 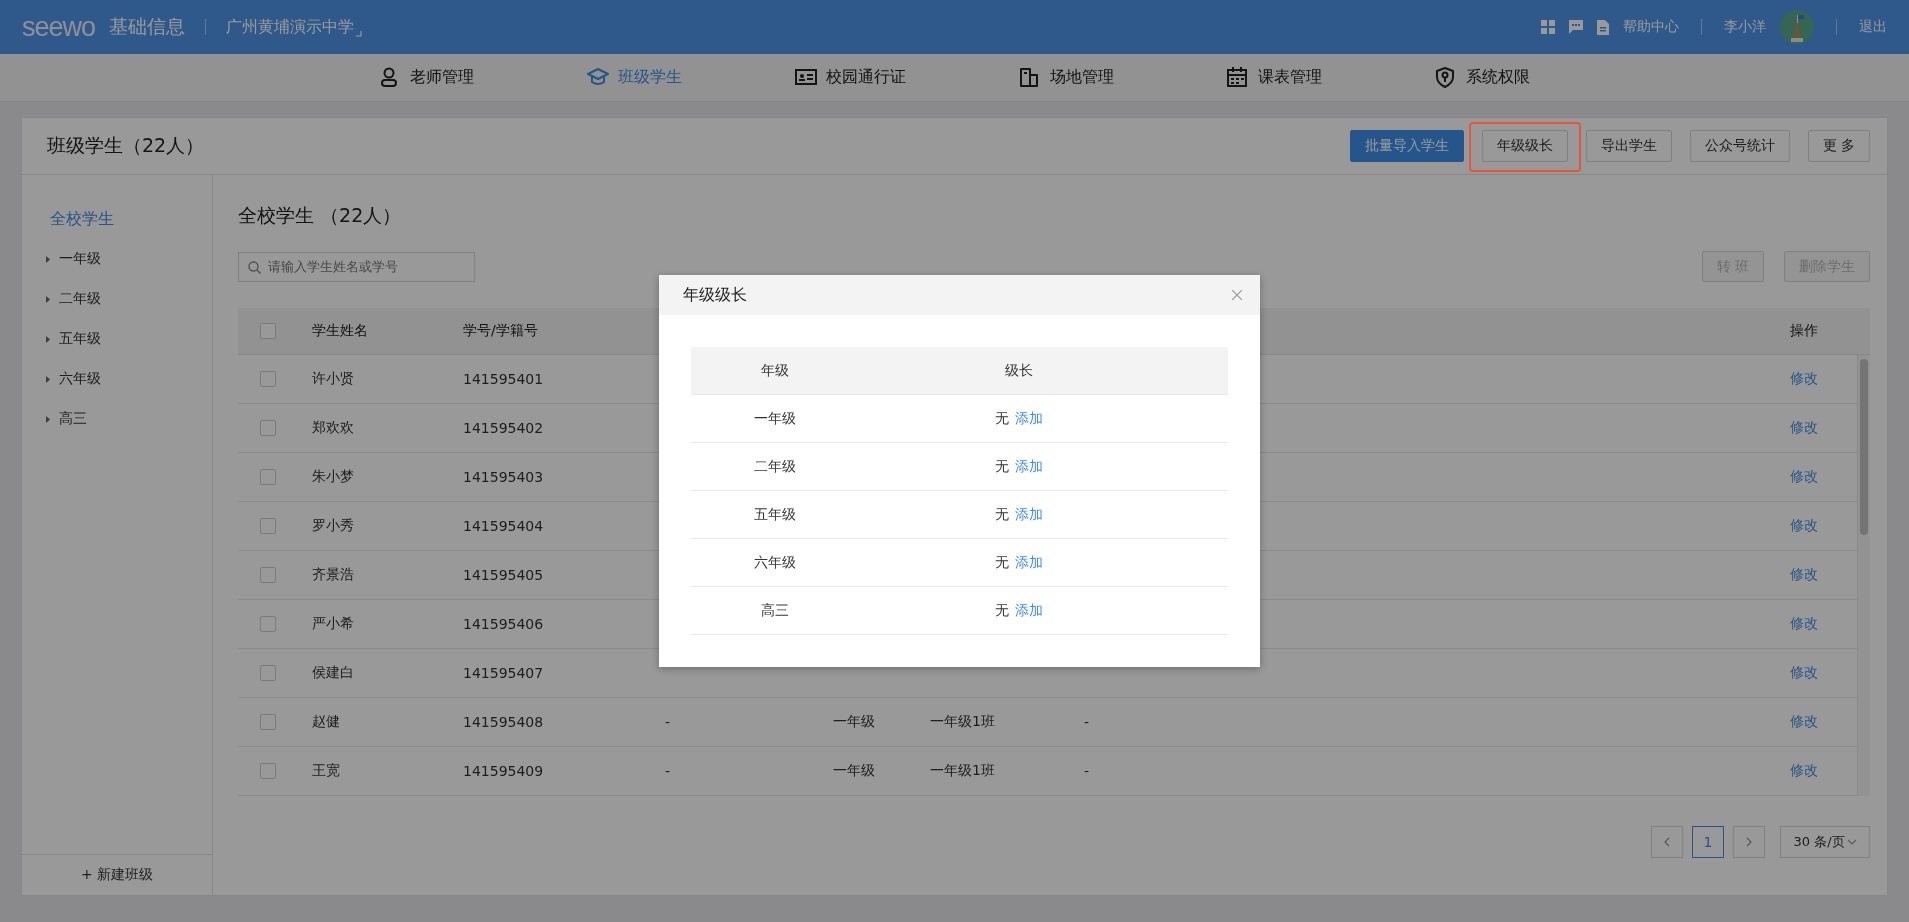 What do you see at coordinates (333, 428) in the screenshot?
I see `table-cell: 郑欢欢` at bounding box center [333, 428].